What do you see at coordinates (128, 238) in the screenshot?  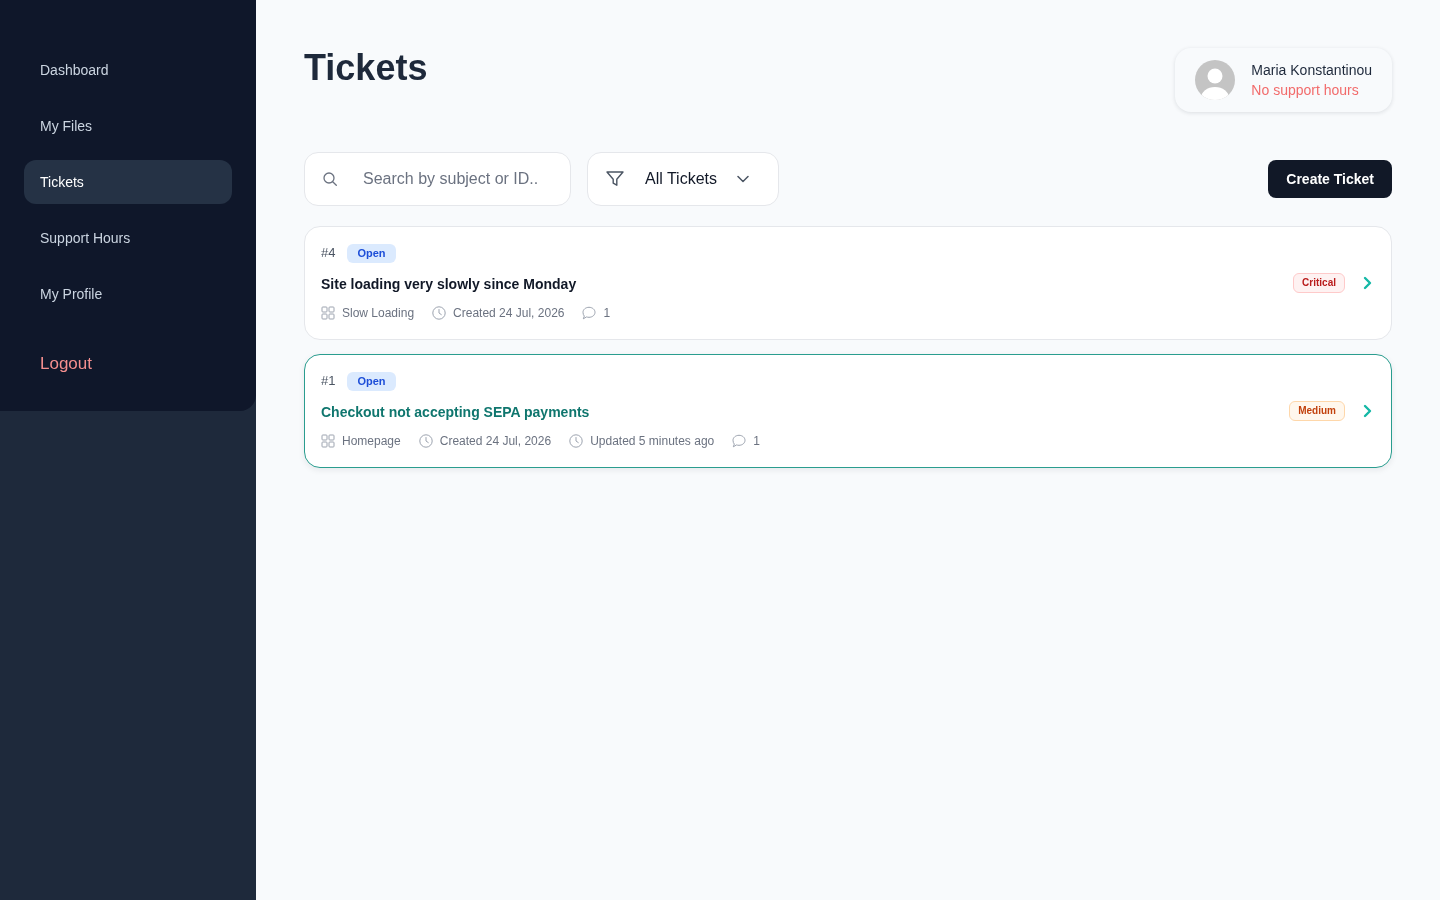 I see `sidebar-item: Support Hours` at bounding box center [128, 238].